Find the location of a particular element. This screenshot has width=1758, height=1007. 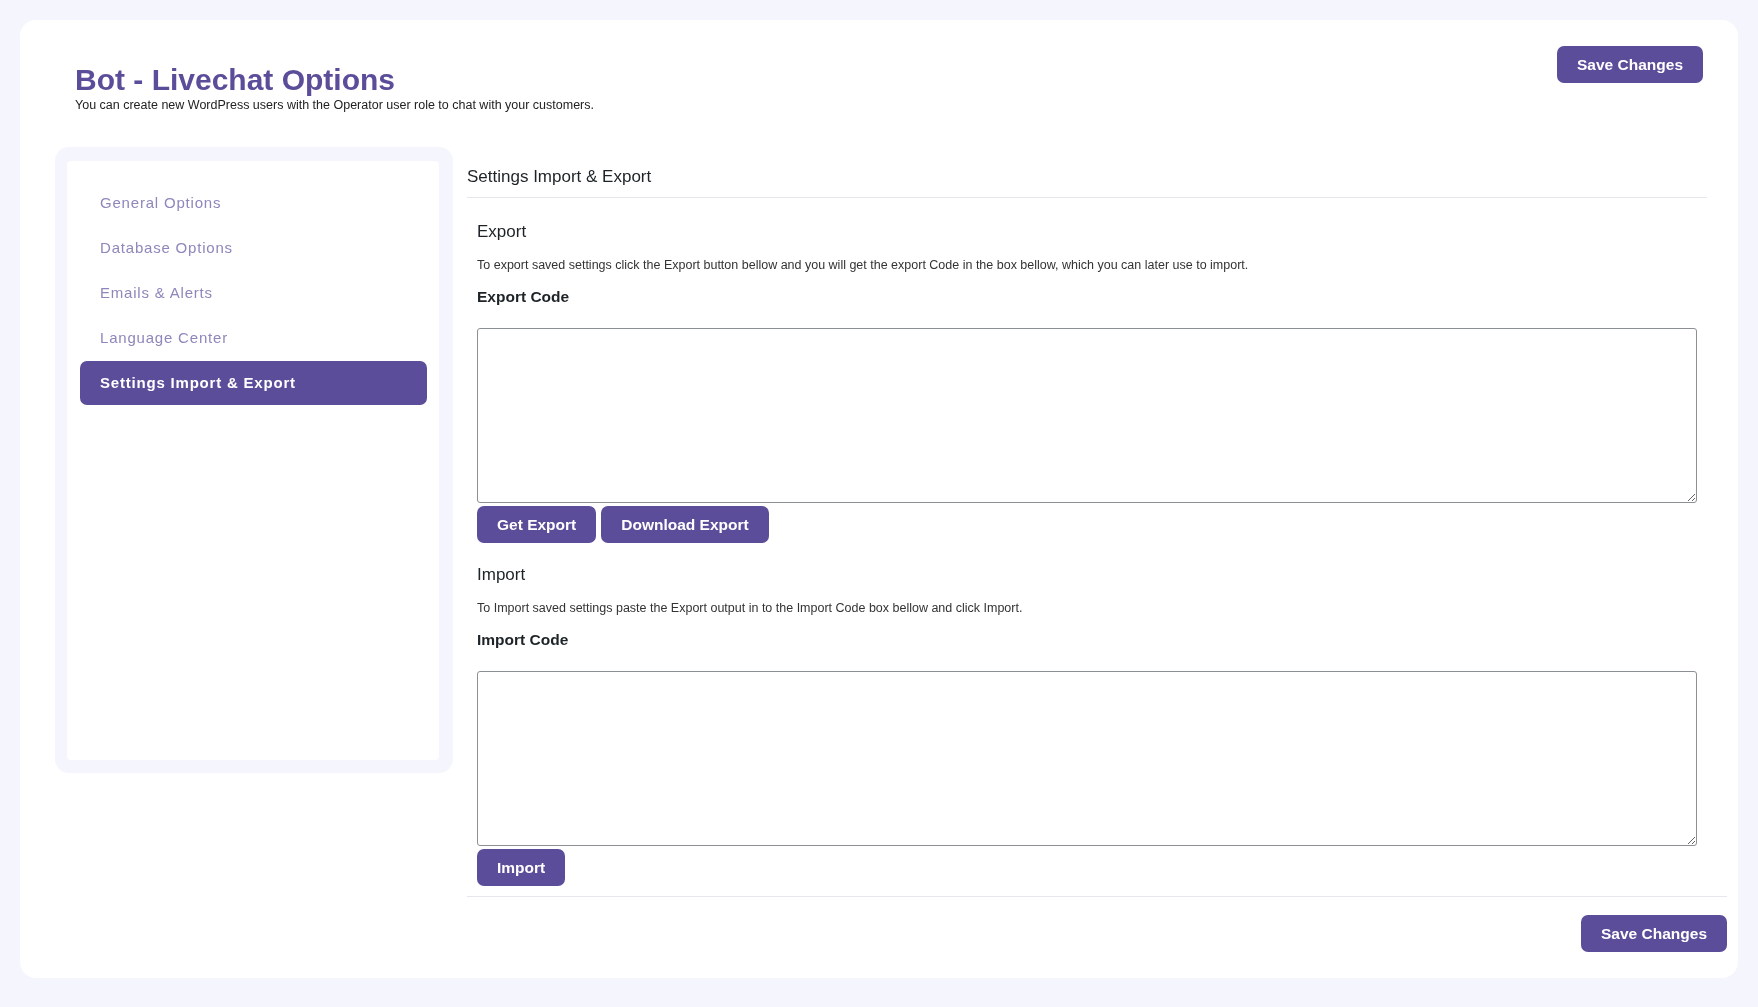

page-subtitle: You can create new WordPress users with the Operator user role to chat with your customers. is located at coordinates (334, 105).